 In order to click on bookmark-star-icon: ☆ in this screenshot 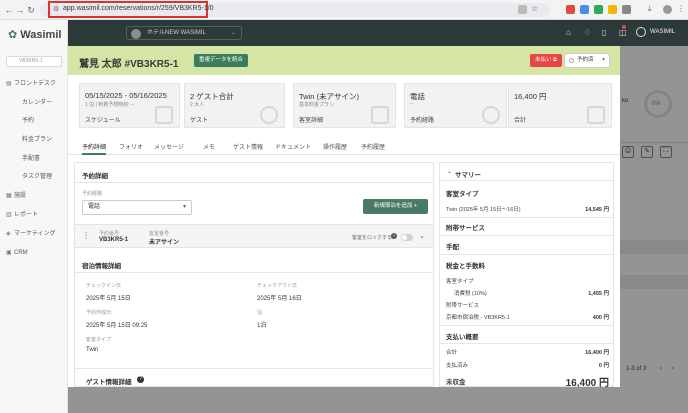, I will do `click(534, 8)`.